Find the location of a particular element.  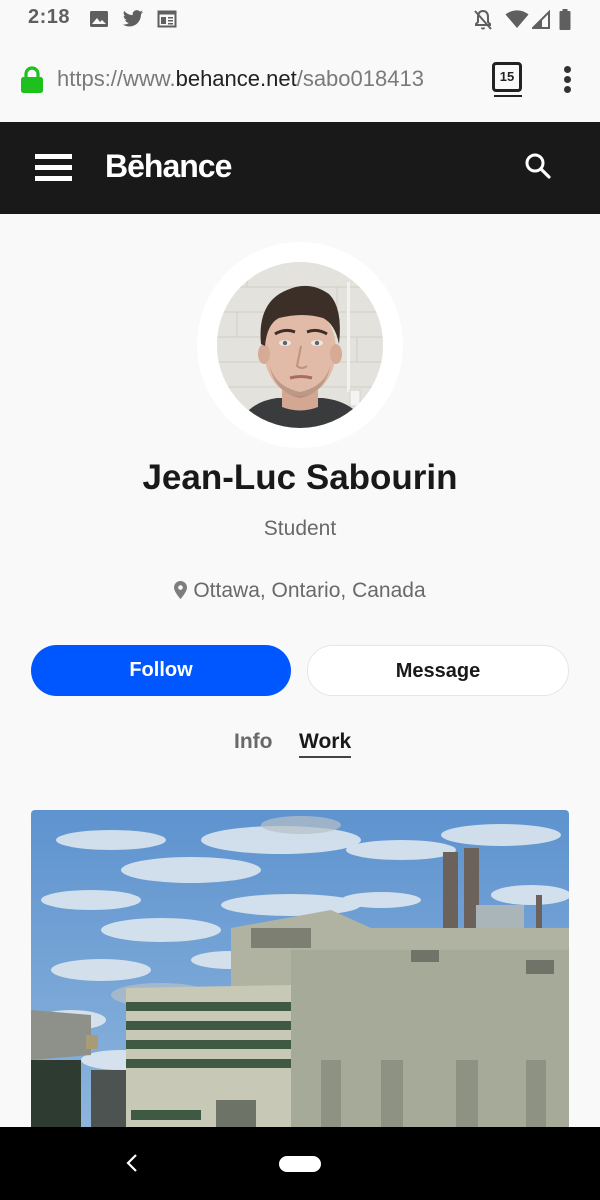

home-pill-icon is located at coordinates (300, 1164).